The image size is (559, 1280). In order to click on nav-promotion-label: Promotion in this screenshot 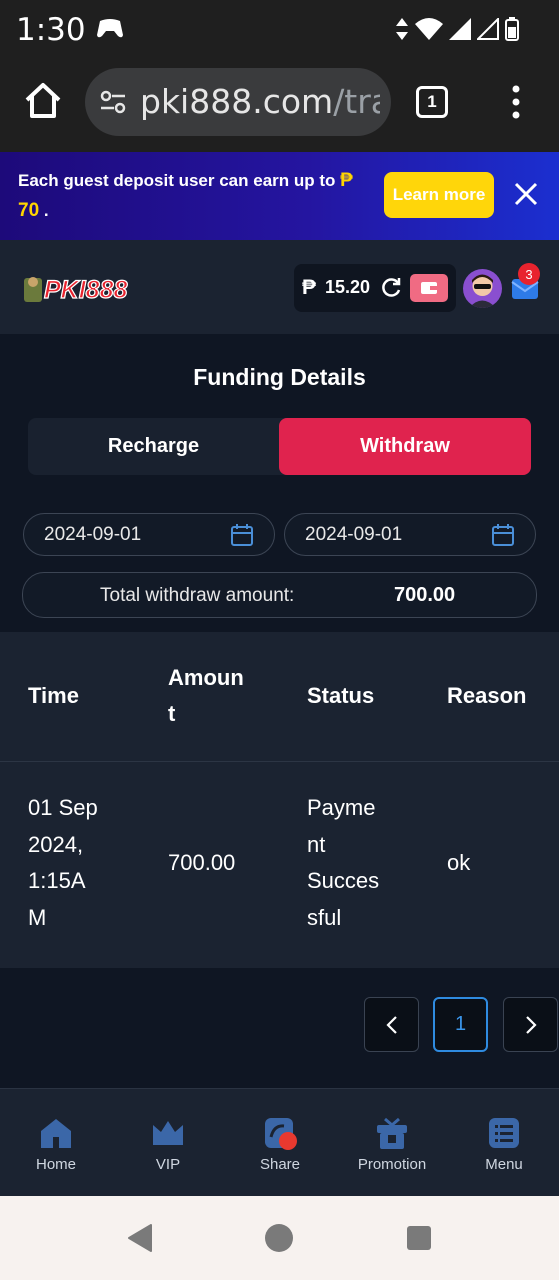, I will do `click(392, 1164)`.